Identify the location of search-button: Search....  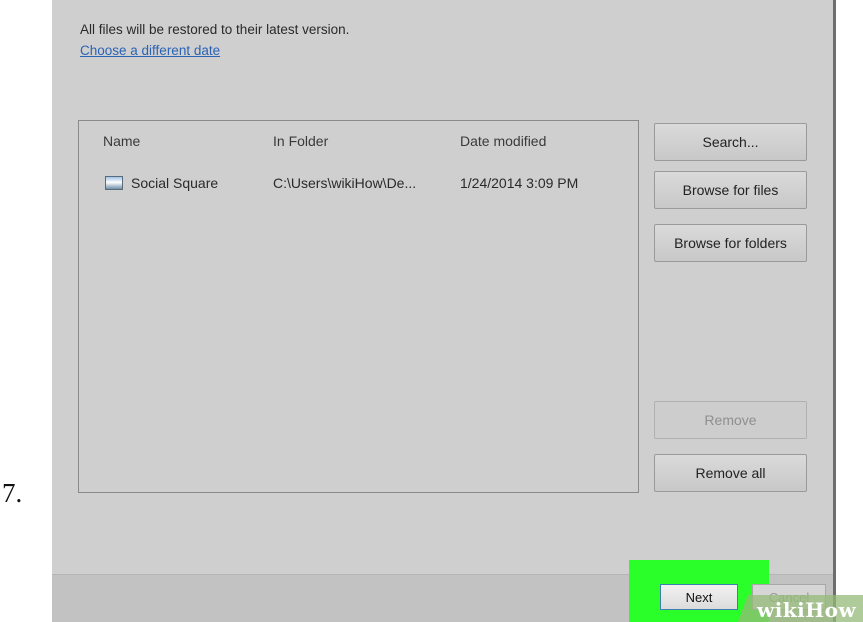
(730, 142).